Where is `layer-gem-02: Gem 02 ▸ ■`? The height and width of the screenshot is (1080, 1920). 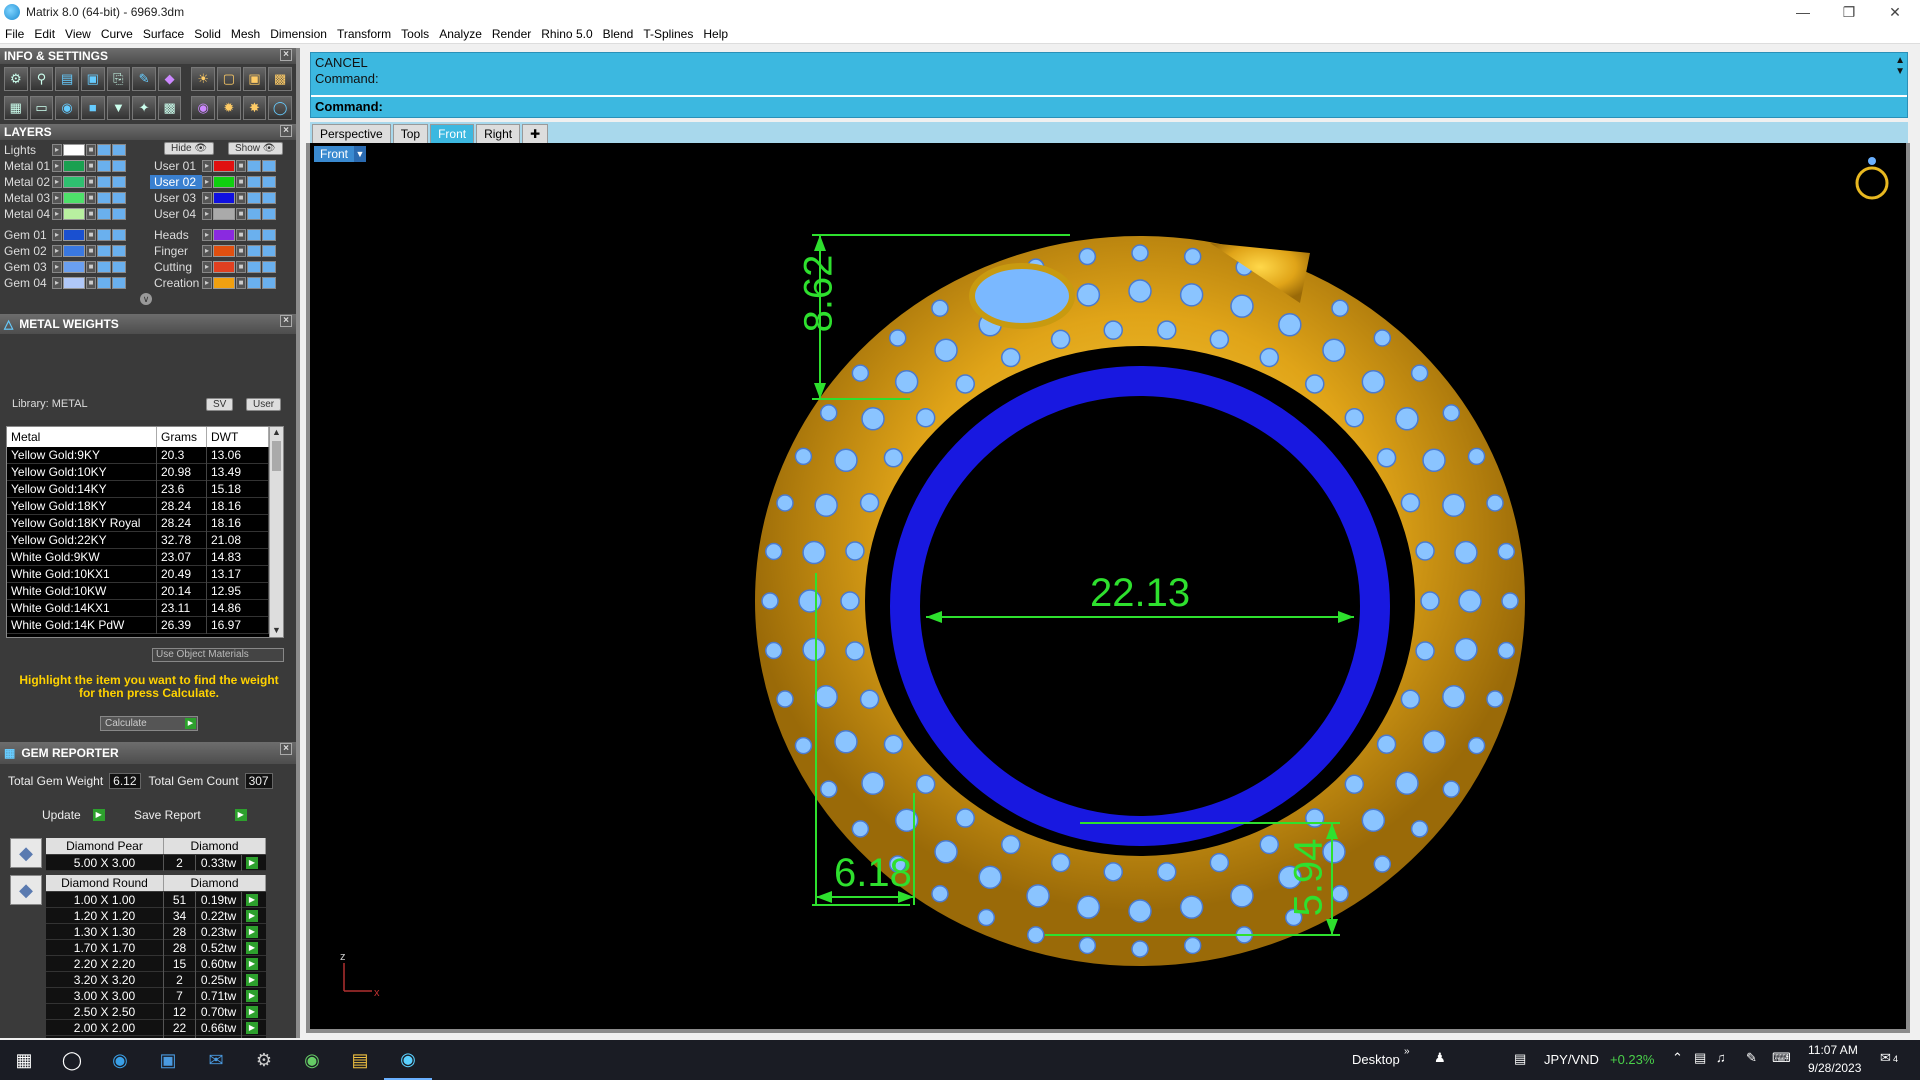 layer-gem-02: Gem 02 ▸ ■ is located at coordinates (63, 250).